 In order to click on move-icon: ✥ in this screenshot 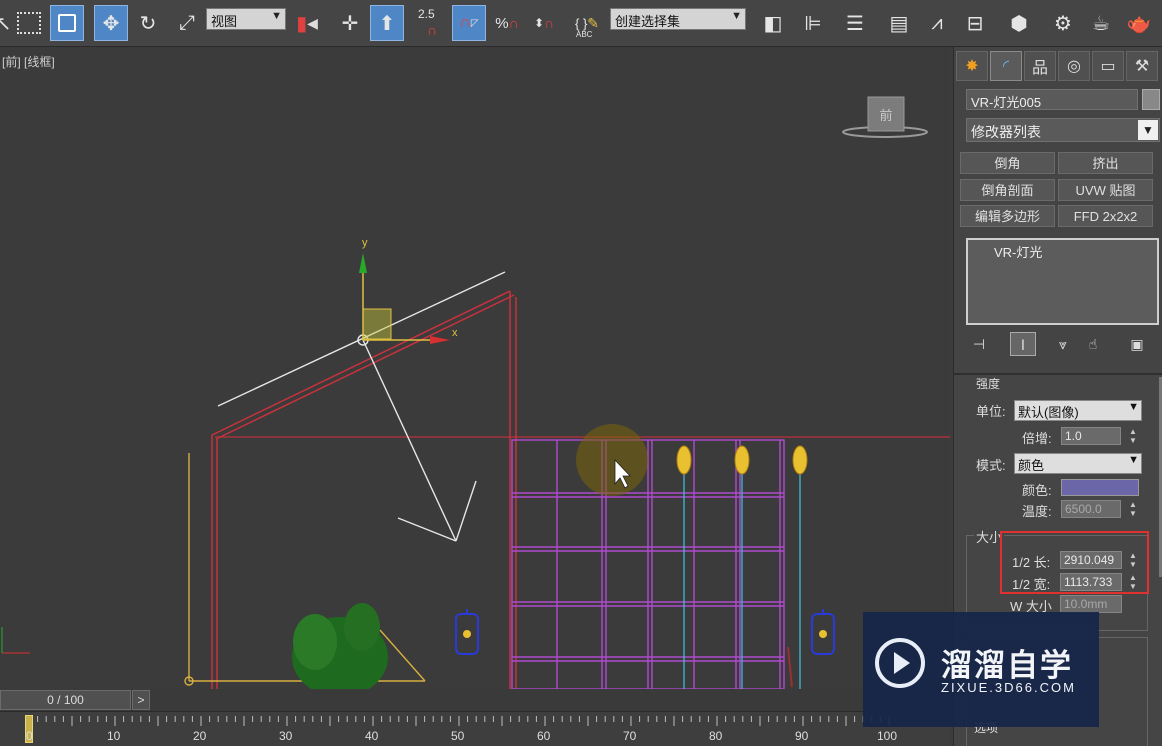, I will do `click(111, 23)`.